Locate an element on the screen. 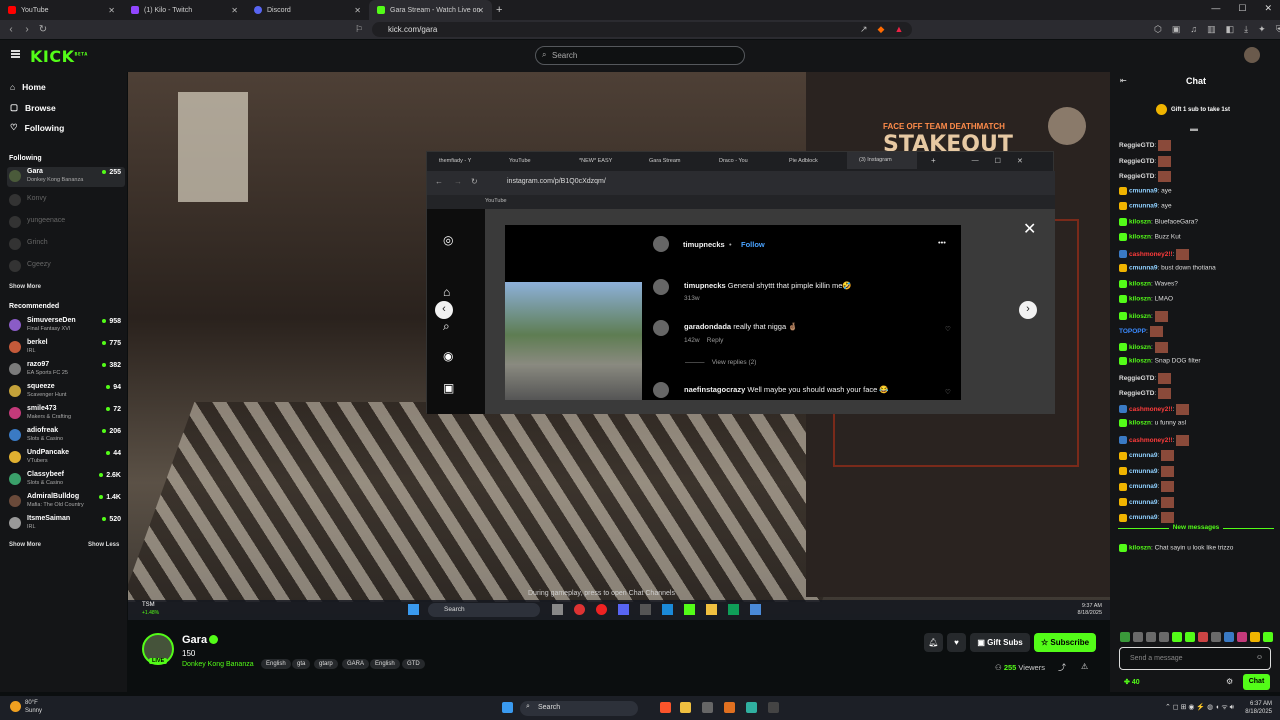 Image resolution: width=1280 pixels, height=720 pixels. menu-icon is located at coordinates (15, 54).